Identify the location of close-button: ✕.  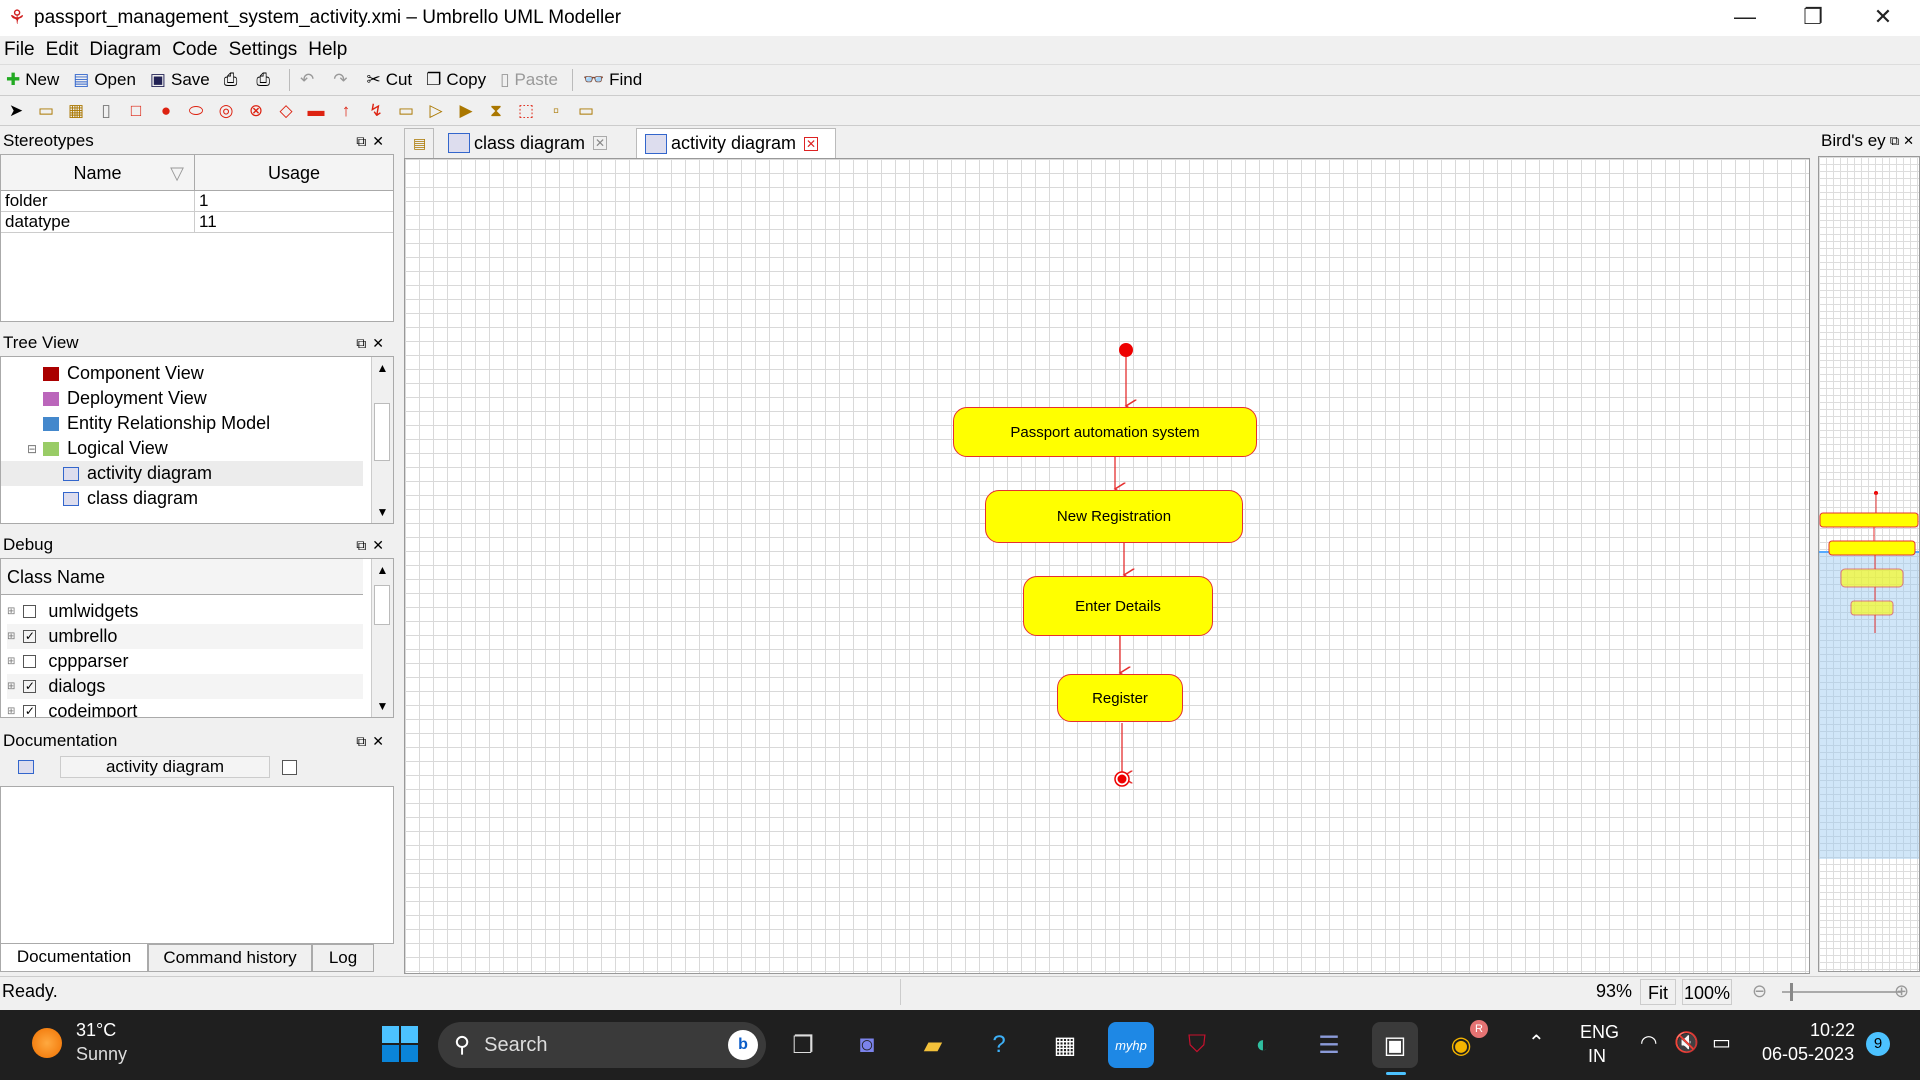
(1883, 18).